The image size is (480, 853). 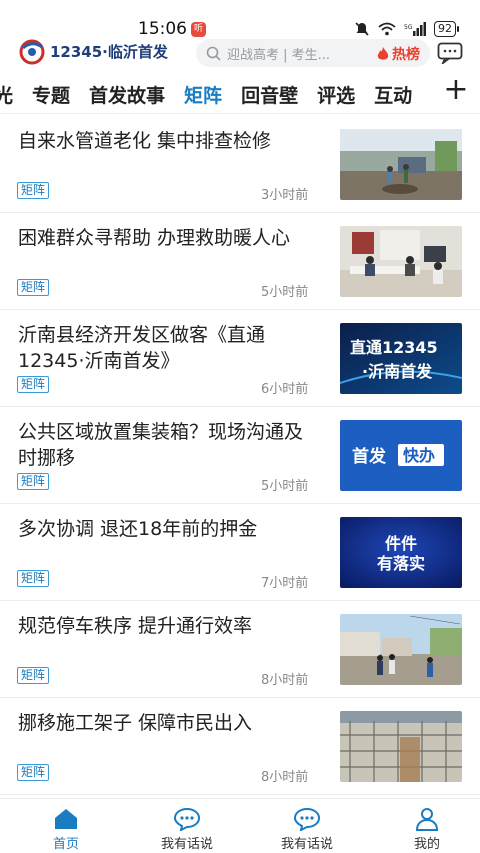 What do you see at coordinates (285, 389) in the screenshot?
I see `item-time: 6小时前` at bounding box center [285, 389].